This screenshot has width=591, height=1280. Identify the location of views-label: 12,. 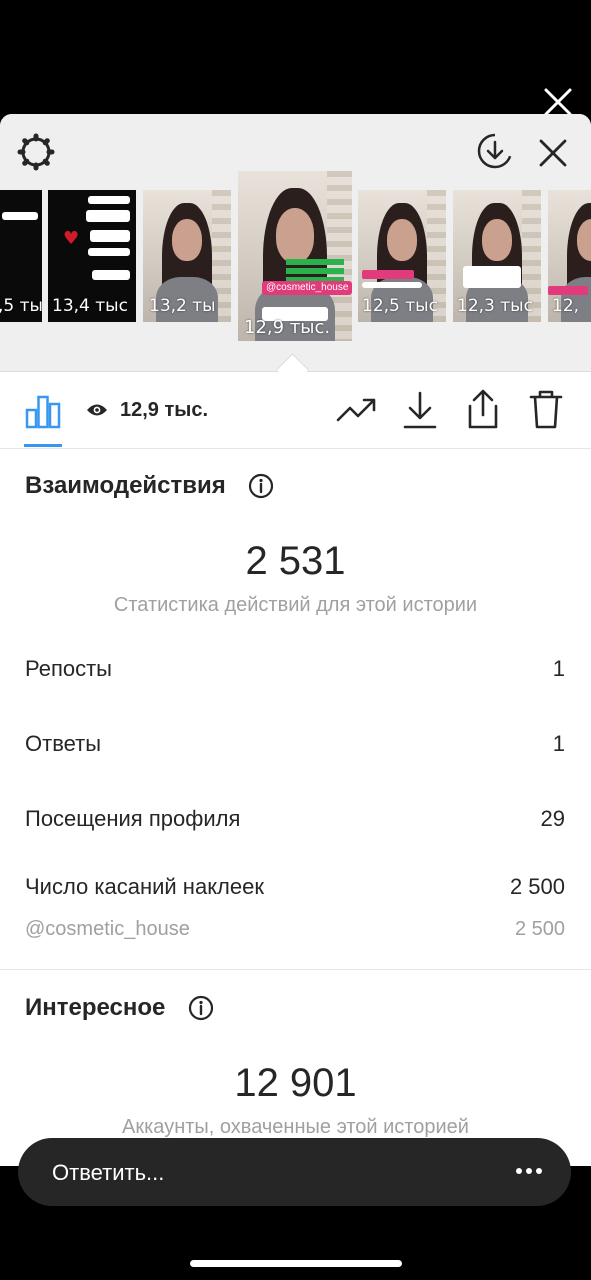
(566, 306).